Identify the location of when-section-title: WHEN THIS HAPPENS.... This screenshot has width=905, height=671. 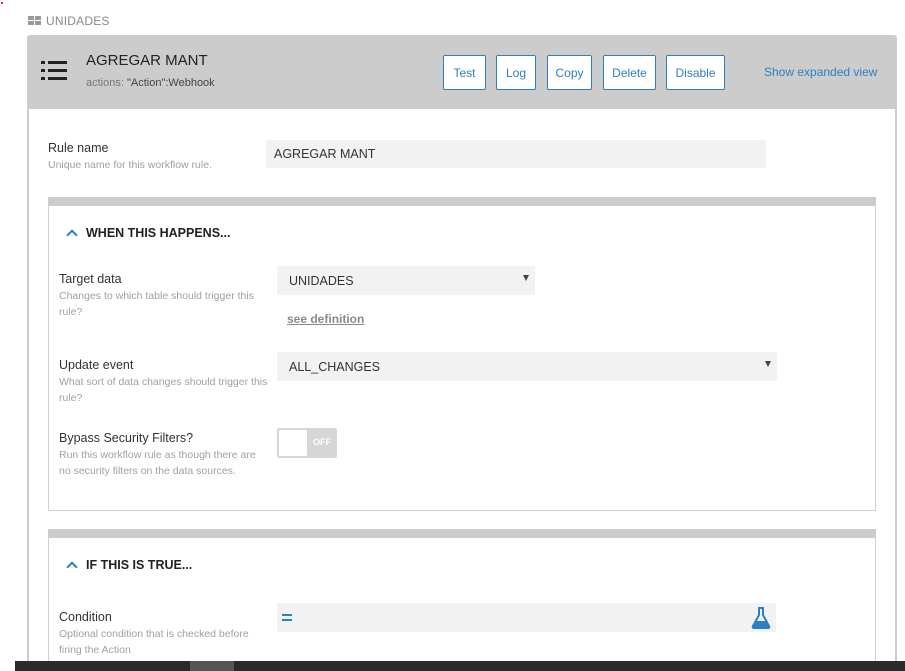
(158, 233).